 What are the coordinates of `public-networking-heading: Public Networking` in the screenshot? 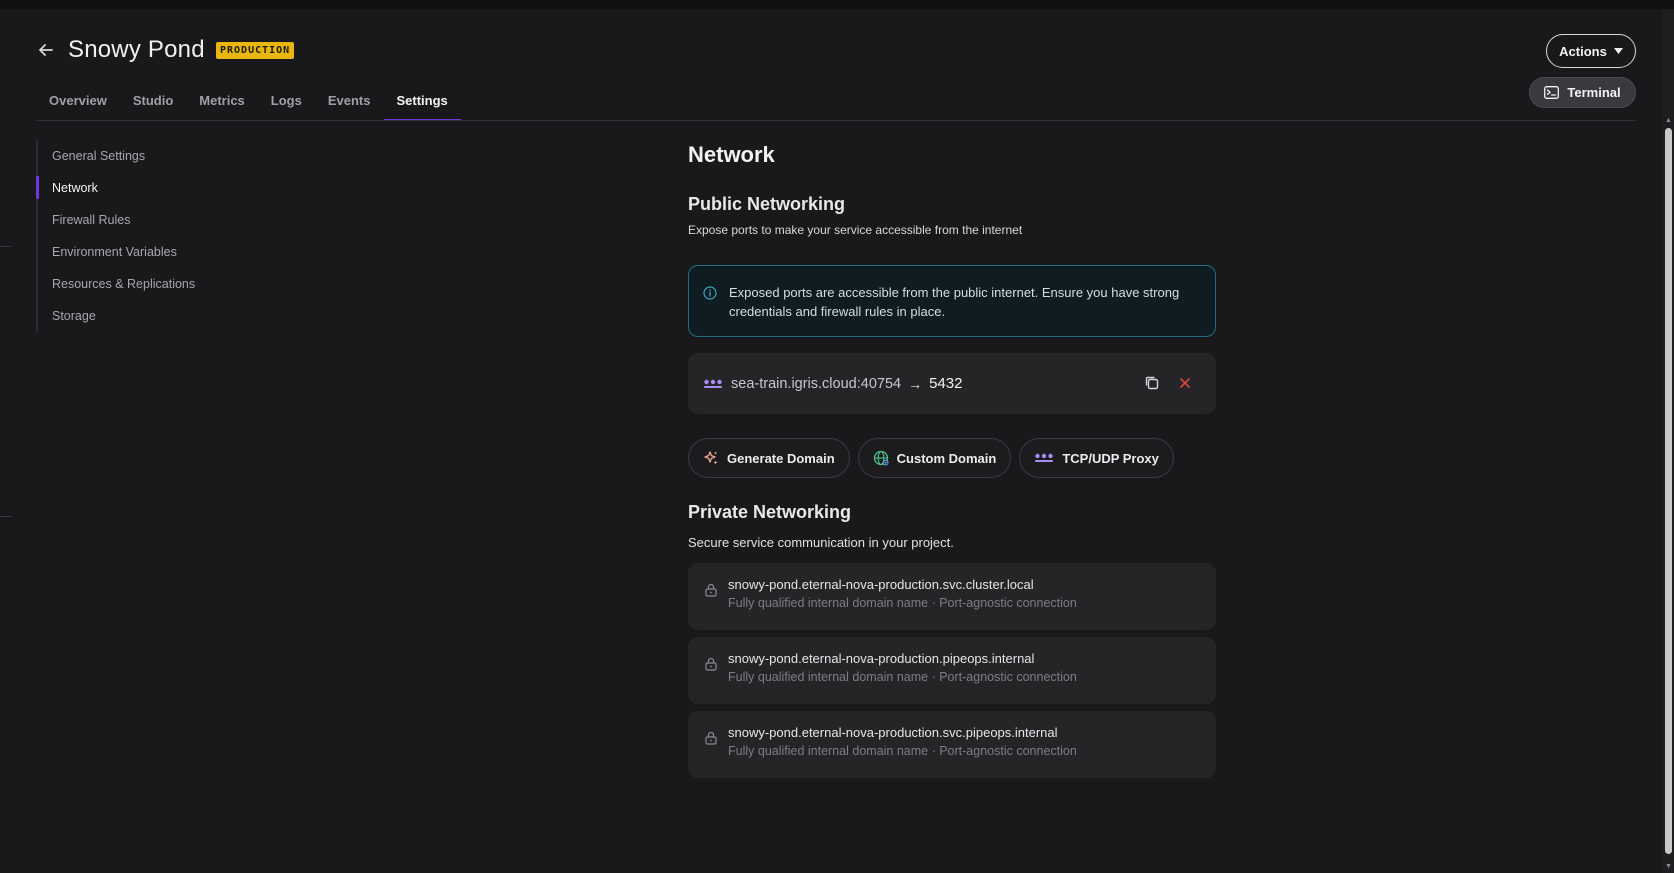 It's located at (767, 204).